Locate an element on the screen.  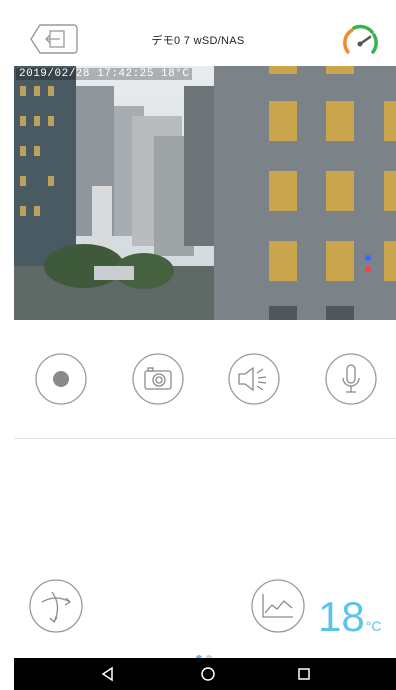
back-triangle-icon is located at coordinates (108, 674).